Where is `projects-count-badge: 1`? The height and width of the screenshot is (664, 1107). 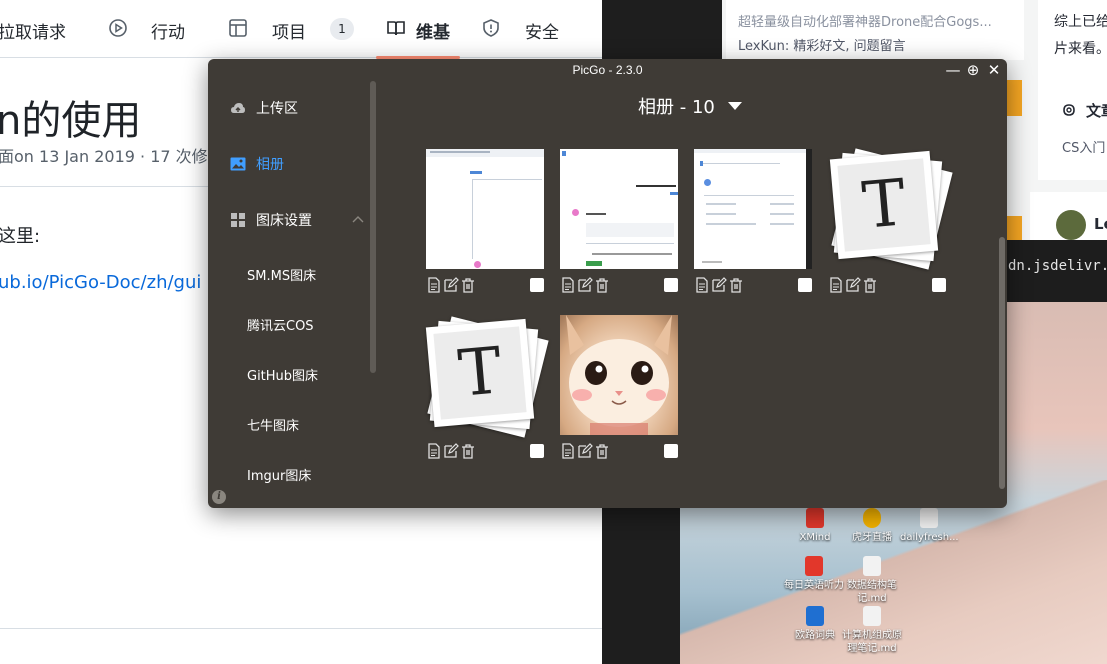
projects-count-badge: 1 is located at coordinates (342, 29).